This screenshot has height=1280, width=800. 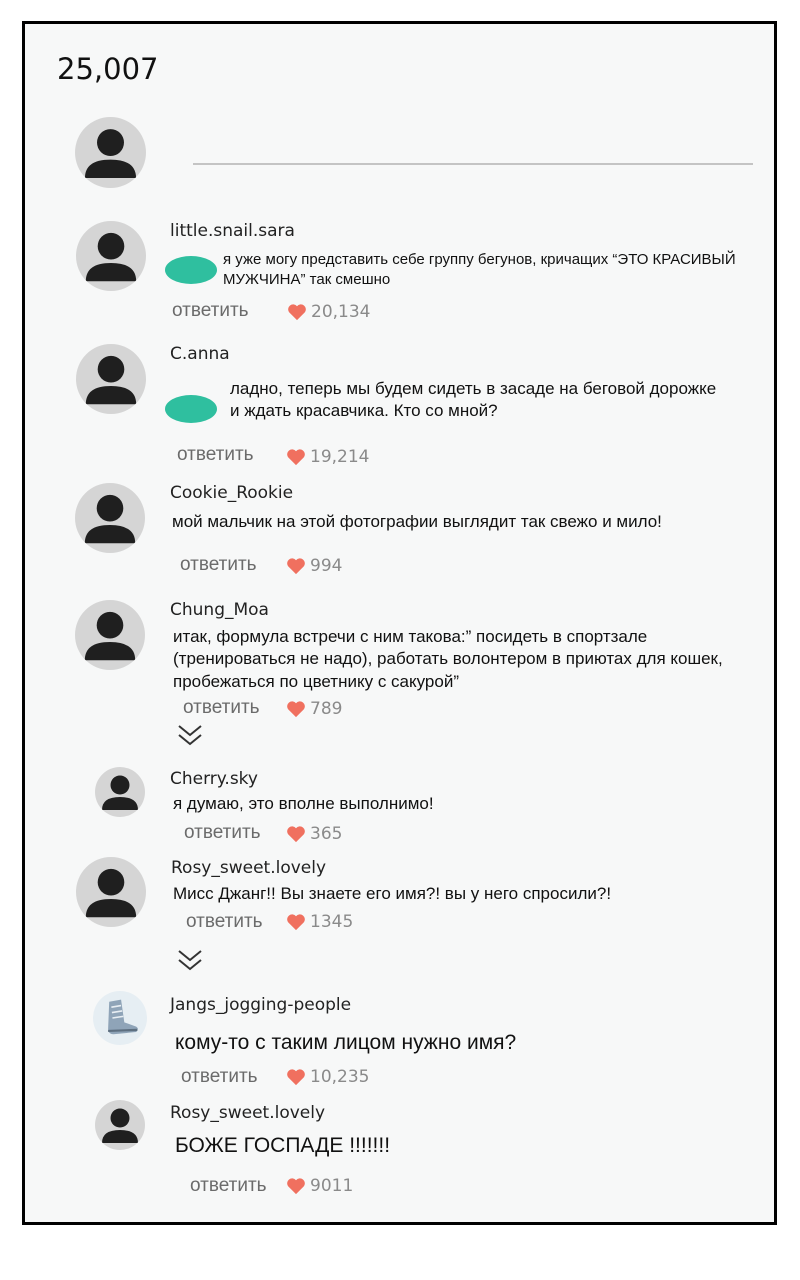 What do you see at coordinates (346, 1042) in the screenshot?
I see `comment-text: кому-то с таким лицом нужно имя?` at bounding box center [346, 1042].